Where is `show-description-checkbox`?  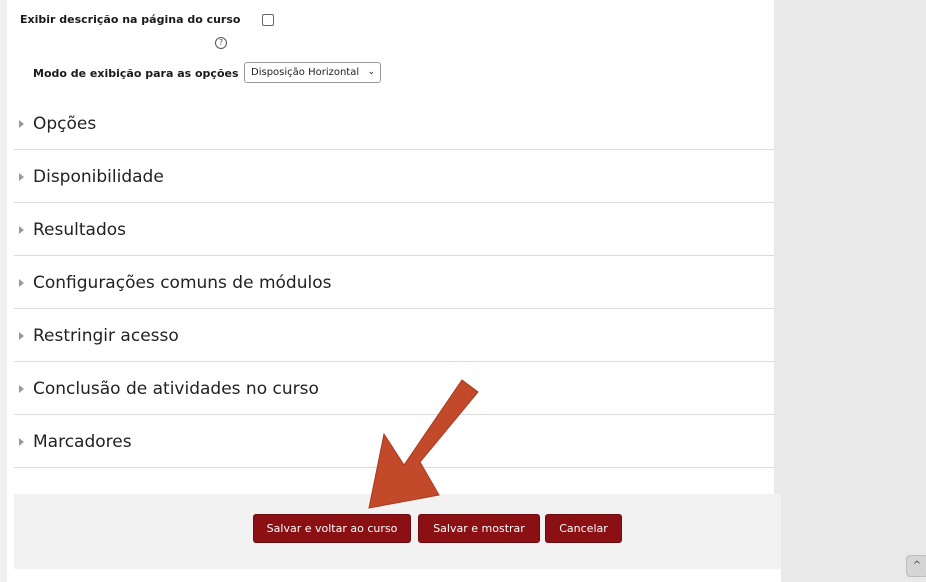
show-description-checkbox is located at coordinates (268, 20).